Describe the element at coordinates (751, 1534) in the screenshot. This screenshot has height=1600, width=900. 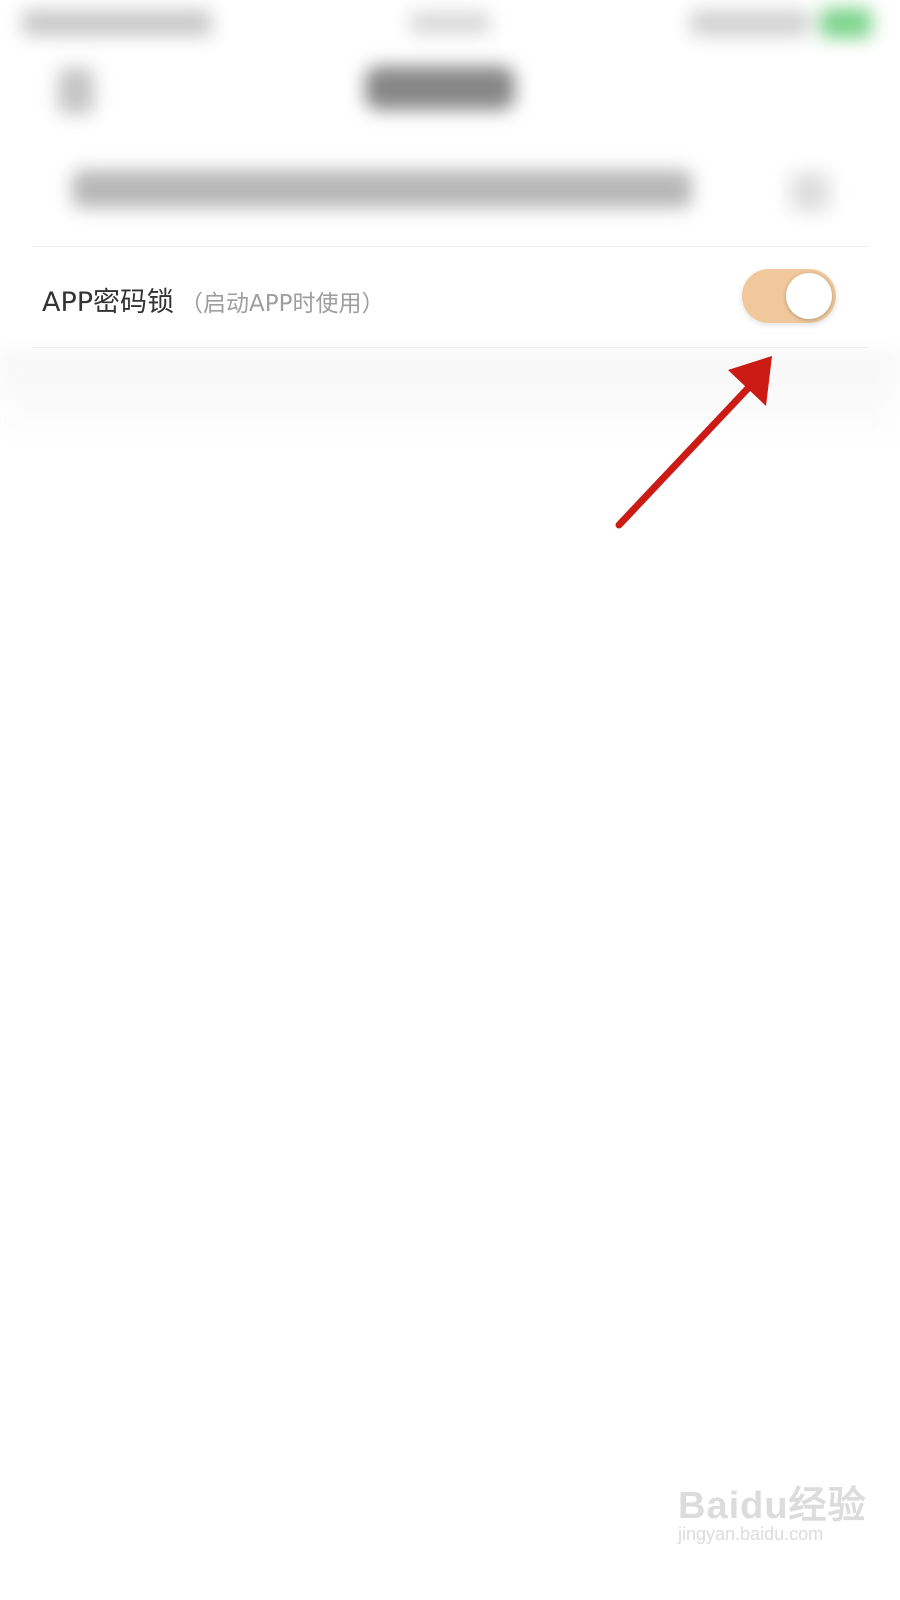
I see `watermark-url: jingyan.baidu.com` at that location.